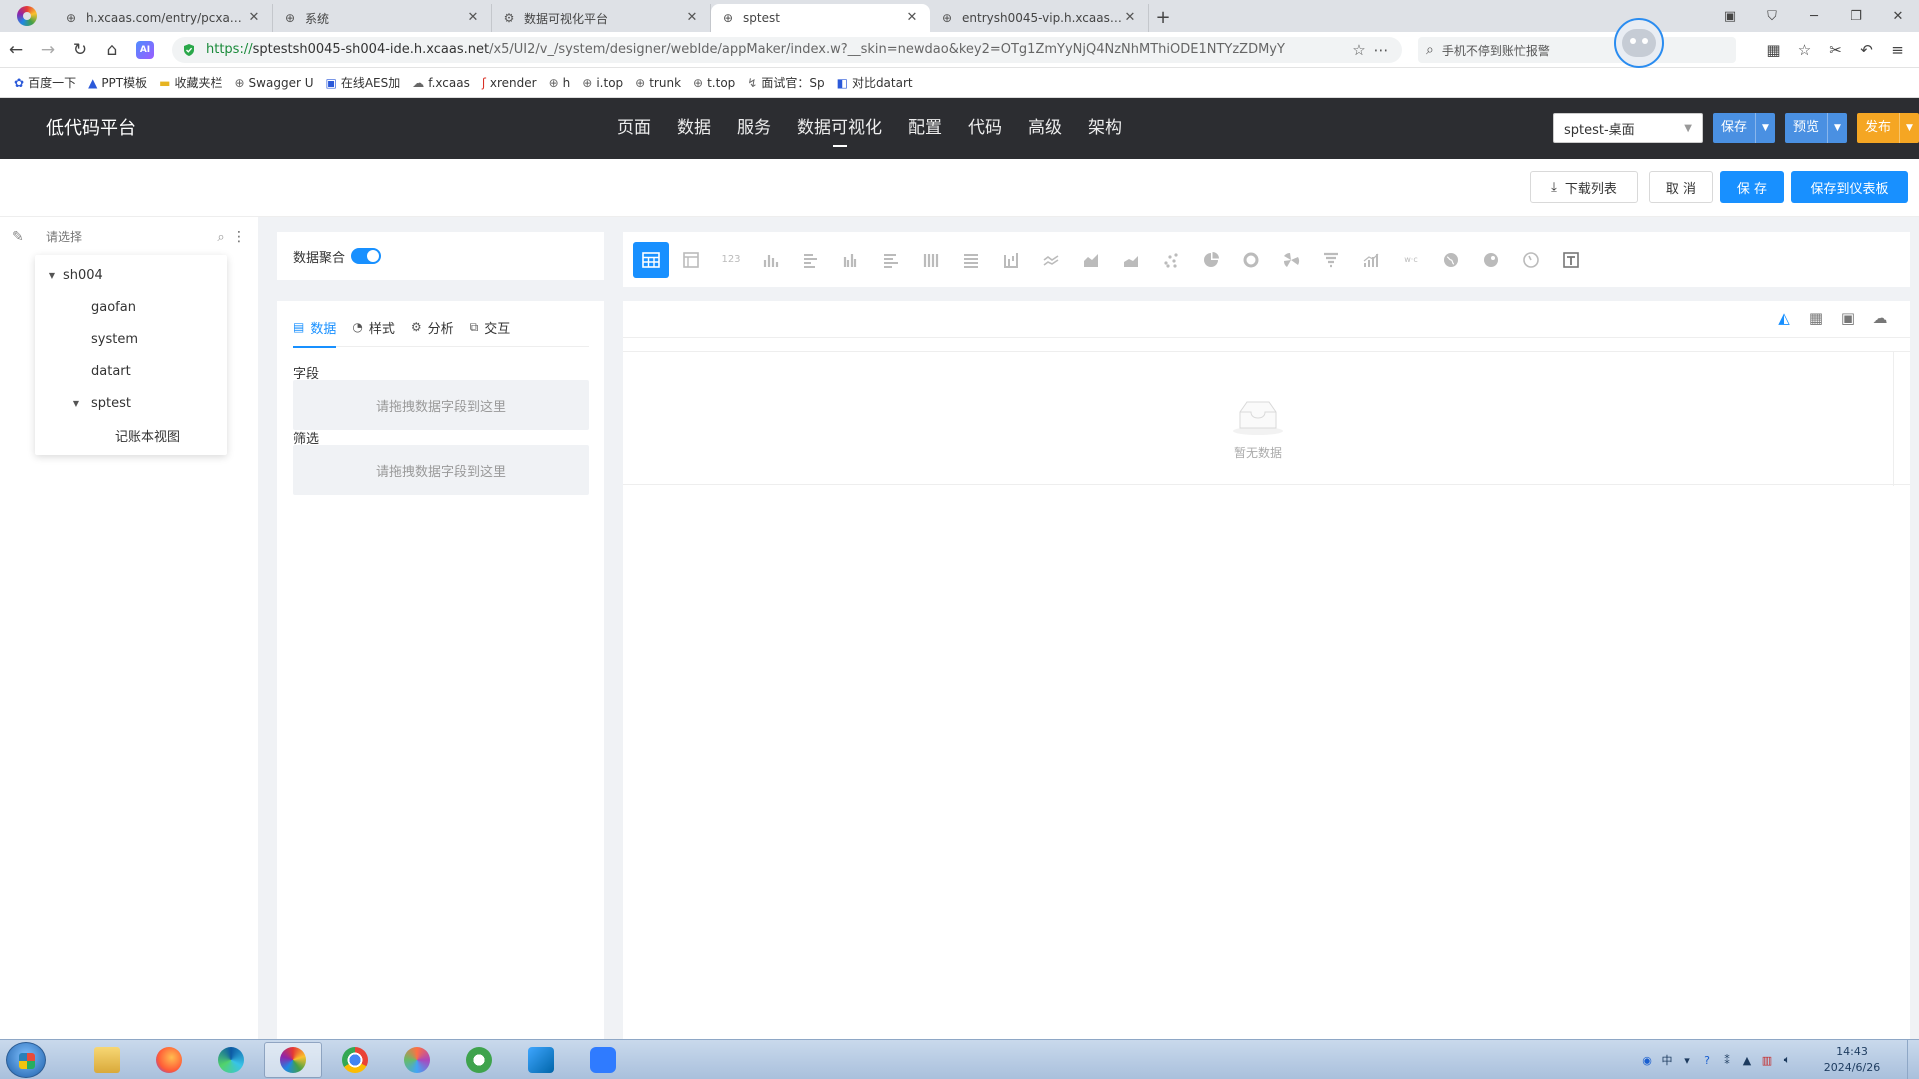 The image size is (1919, 1079). I want to click on gauge-icon, so click(1531, 260).